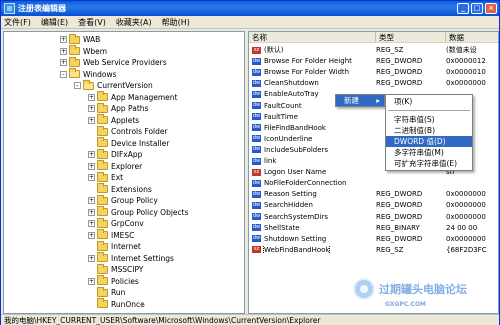 This screenshot has height=325, width=500. I want to click on tree-item: + WAB, so click(80, 39).